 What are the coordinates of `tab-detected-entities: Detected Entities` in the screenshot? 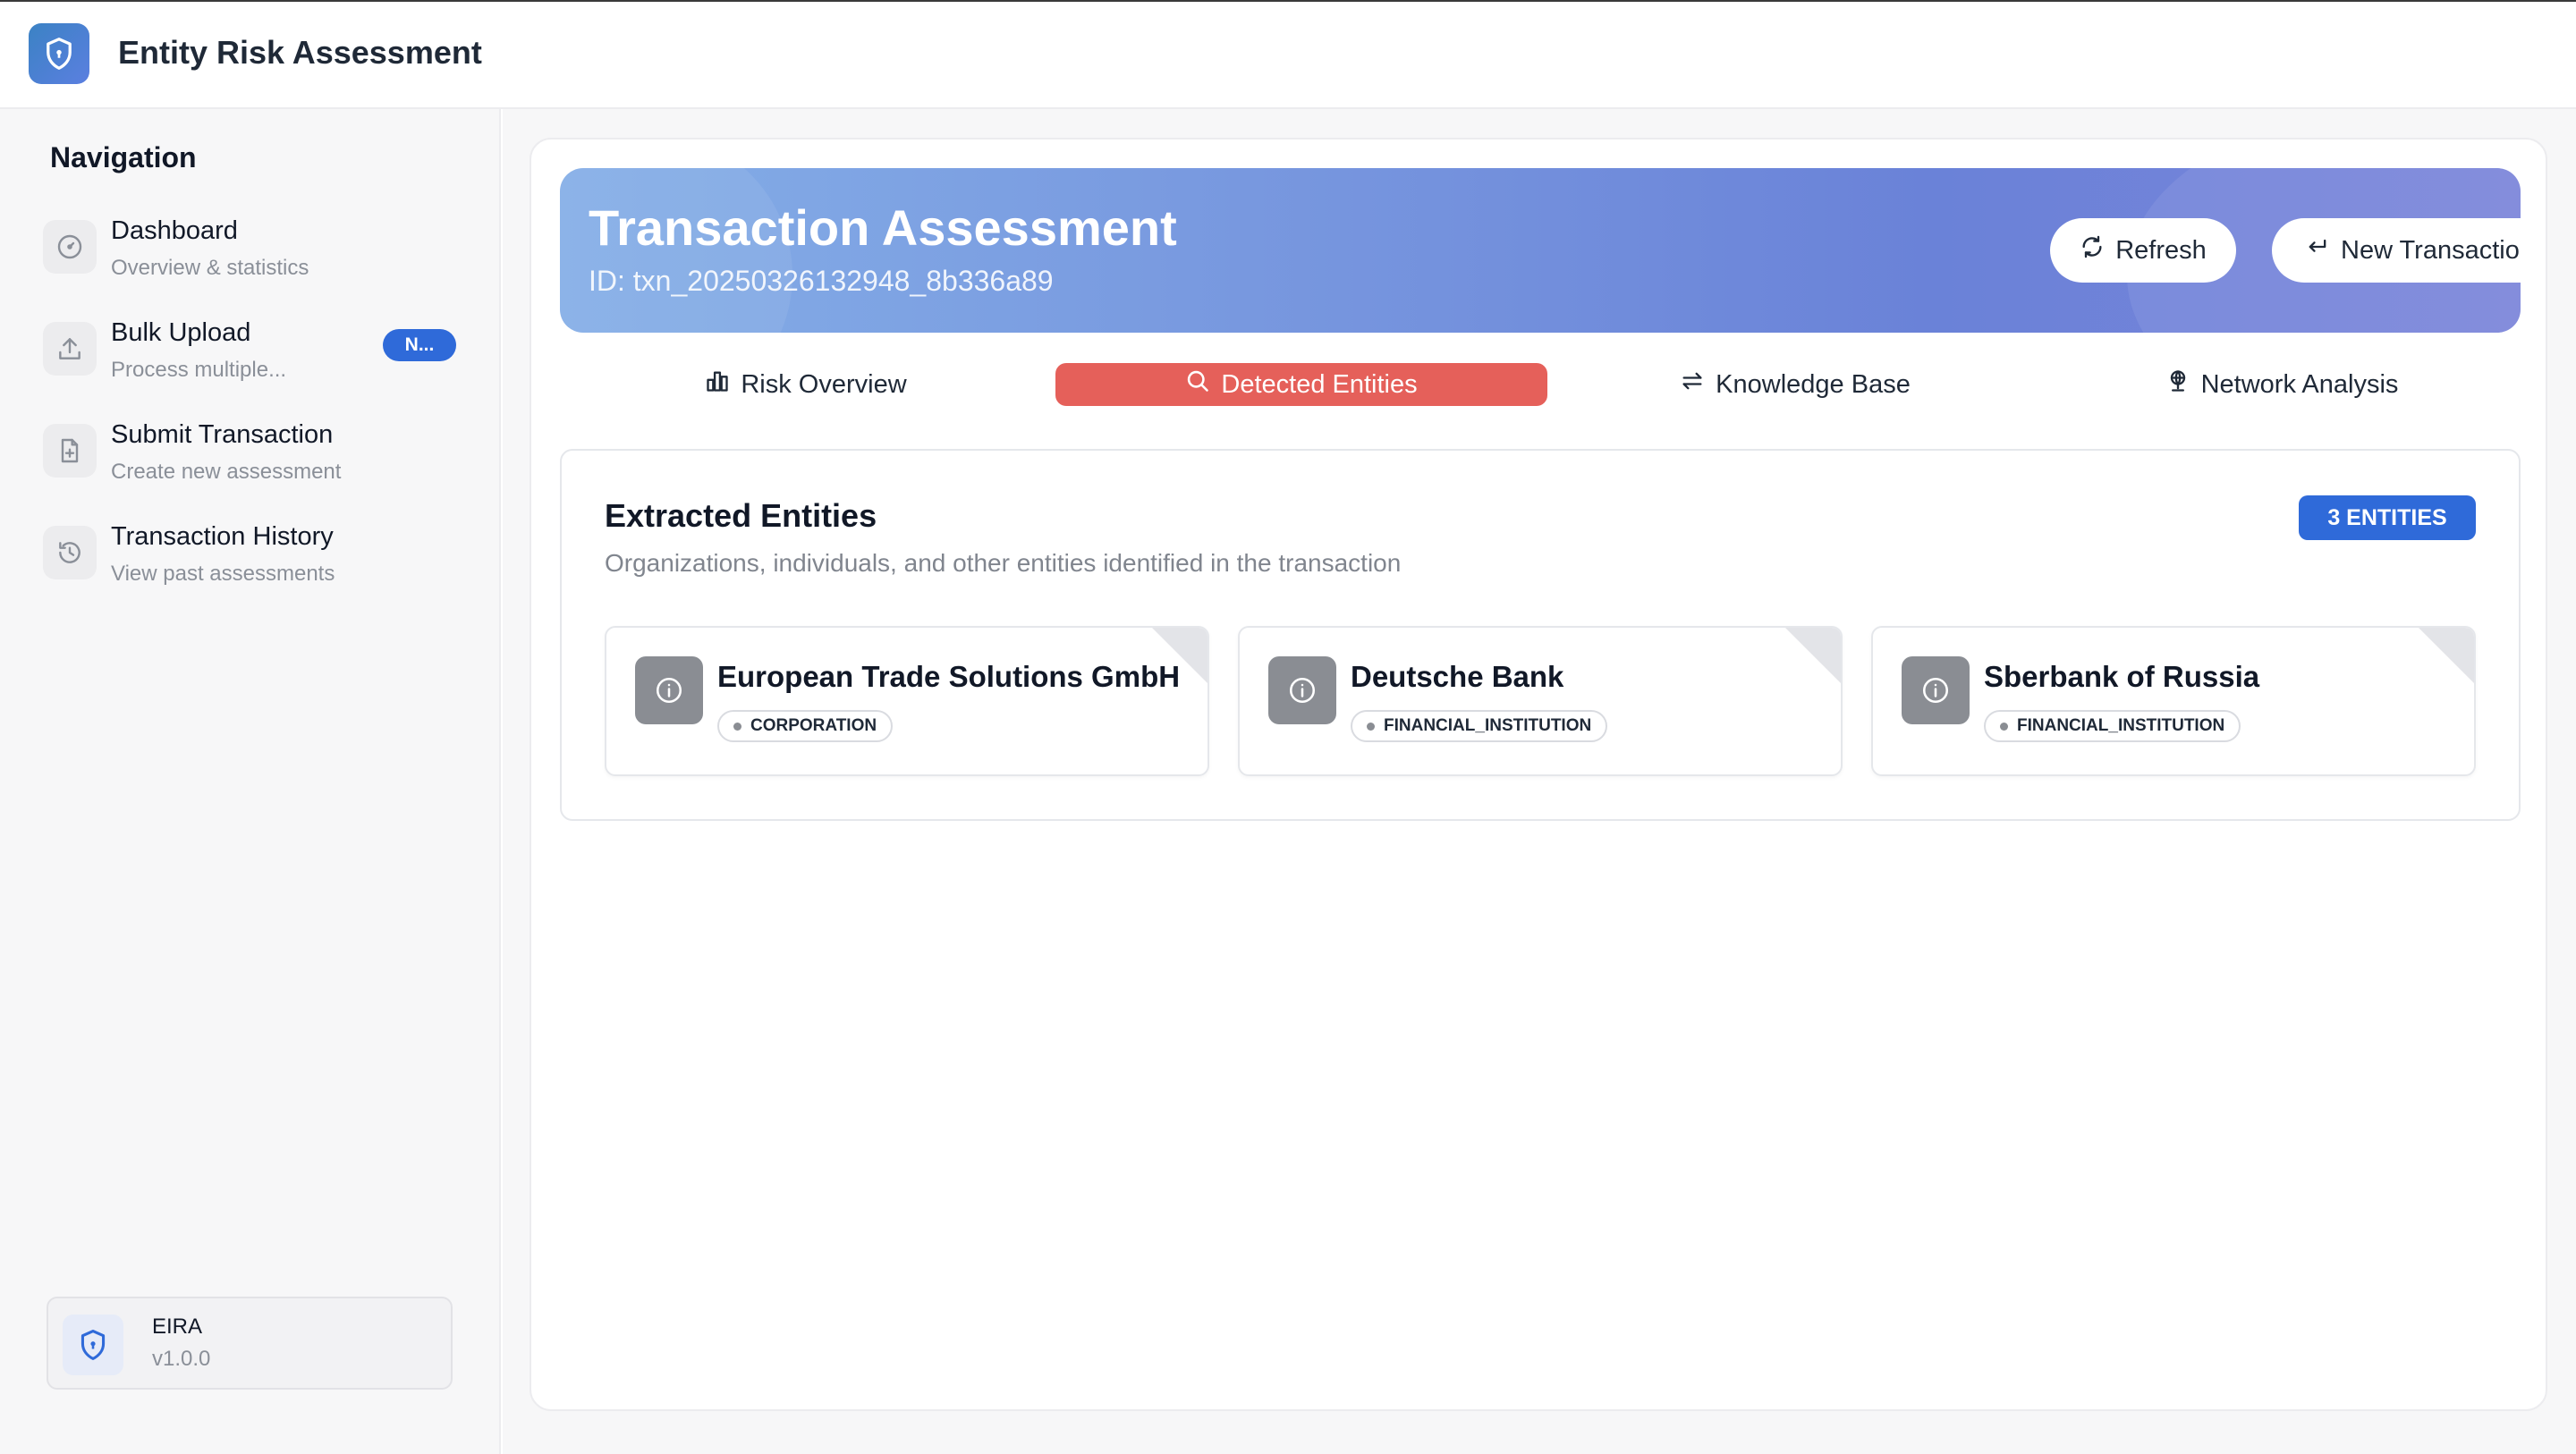 It's located at (1301, 384).